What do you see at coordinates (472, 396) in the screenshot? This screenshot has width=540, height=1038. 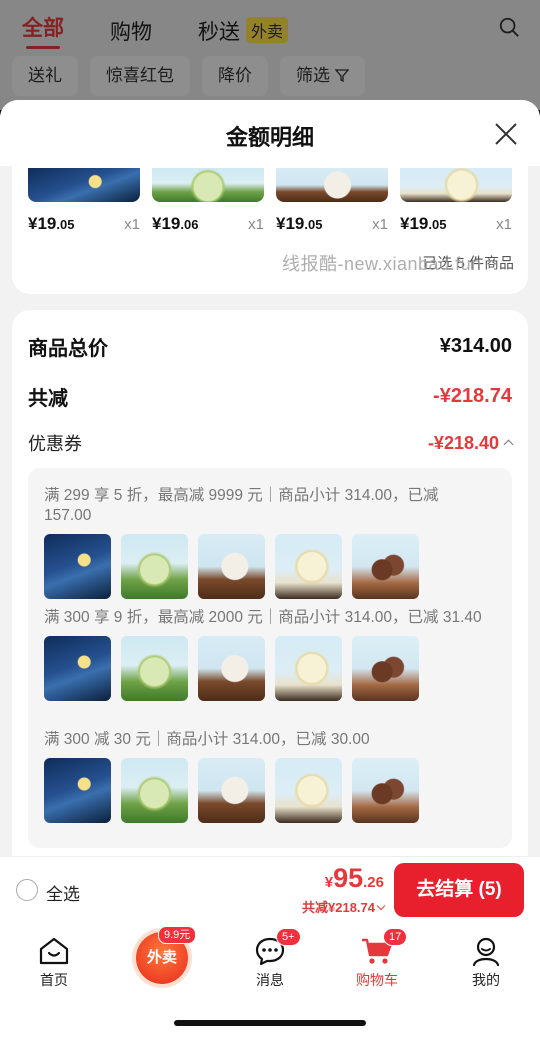 I see `total-reduce-value: -¥218.74` at bounding box center [472, 396].